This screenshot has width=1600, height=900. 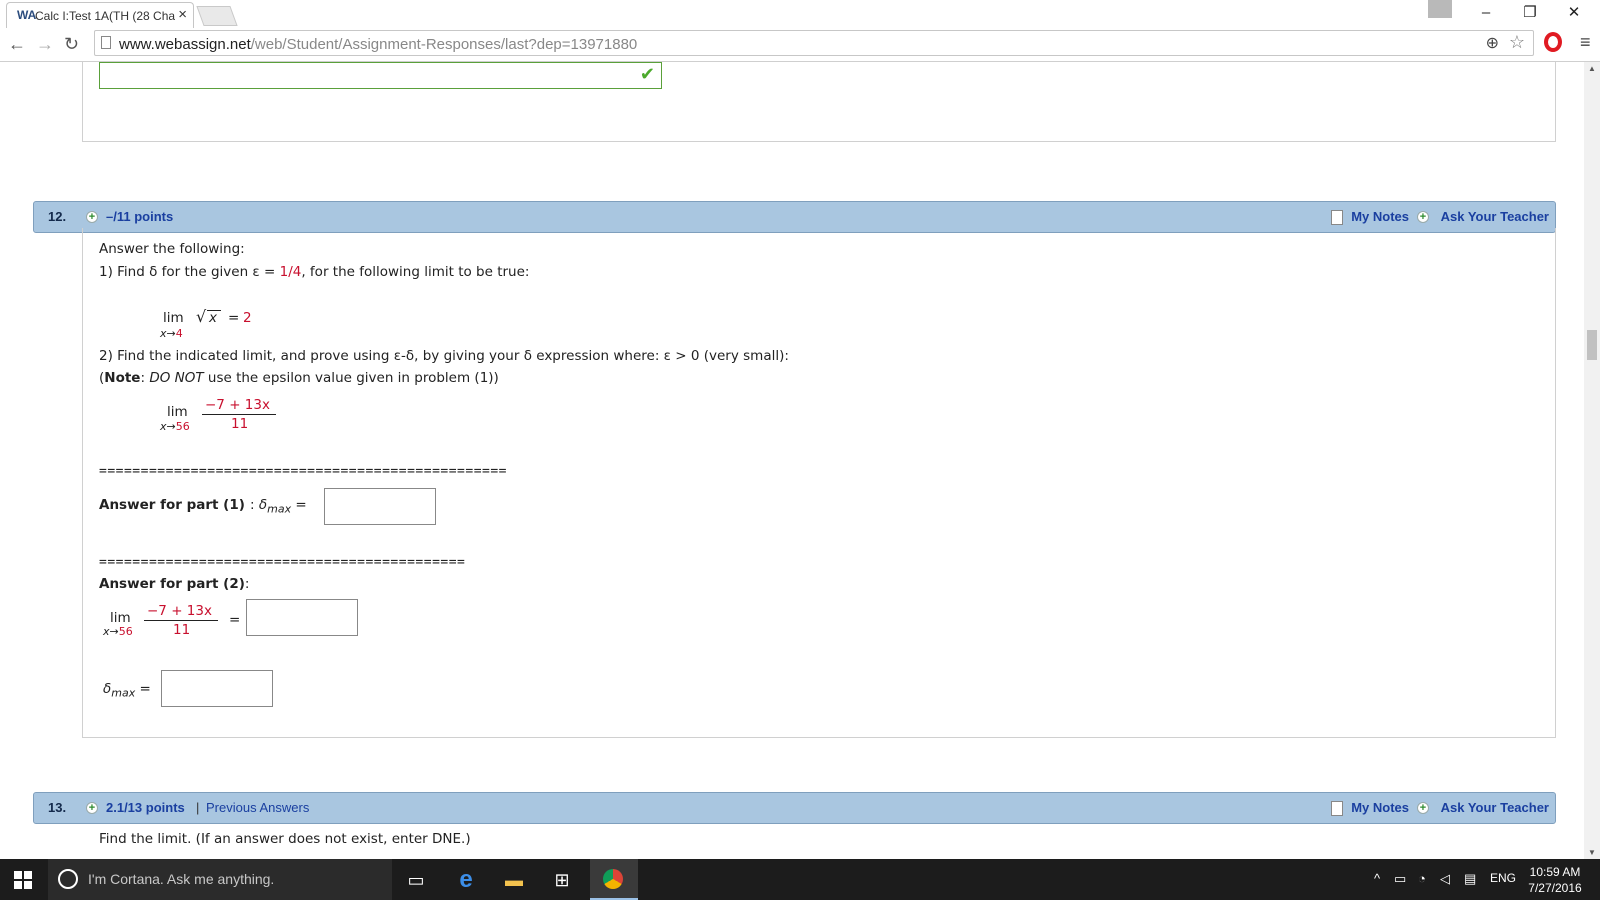 I want to click on previous-answer-field: ✔, so click(x=380, y=75).